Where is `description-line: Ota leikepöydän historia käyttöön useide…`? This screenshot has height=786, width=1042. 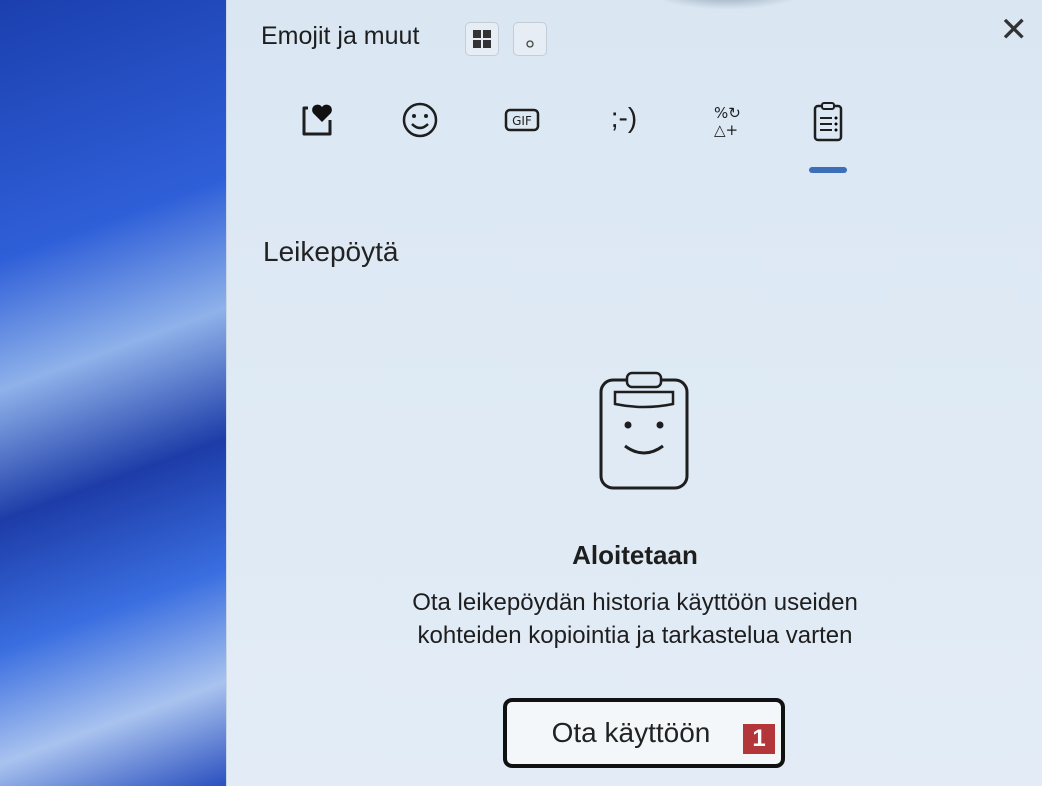
description-line: Ota leikepöydän historia käyttöön useide… is located at coordinates (635, 602).